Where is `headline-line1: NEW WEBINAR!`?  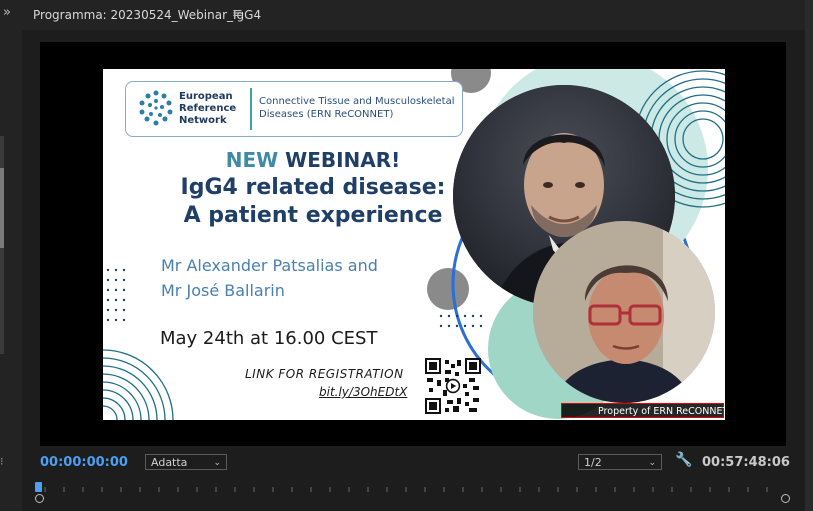 headline-line1: NEW WEBINAR! is located at coordinates (313, 160).